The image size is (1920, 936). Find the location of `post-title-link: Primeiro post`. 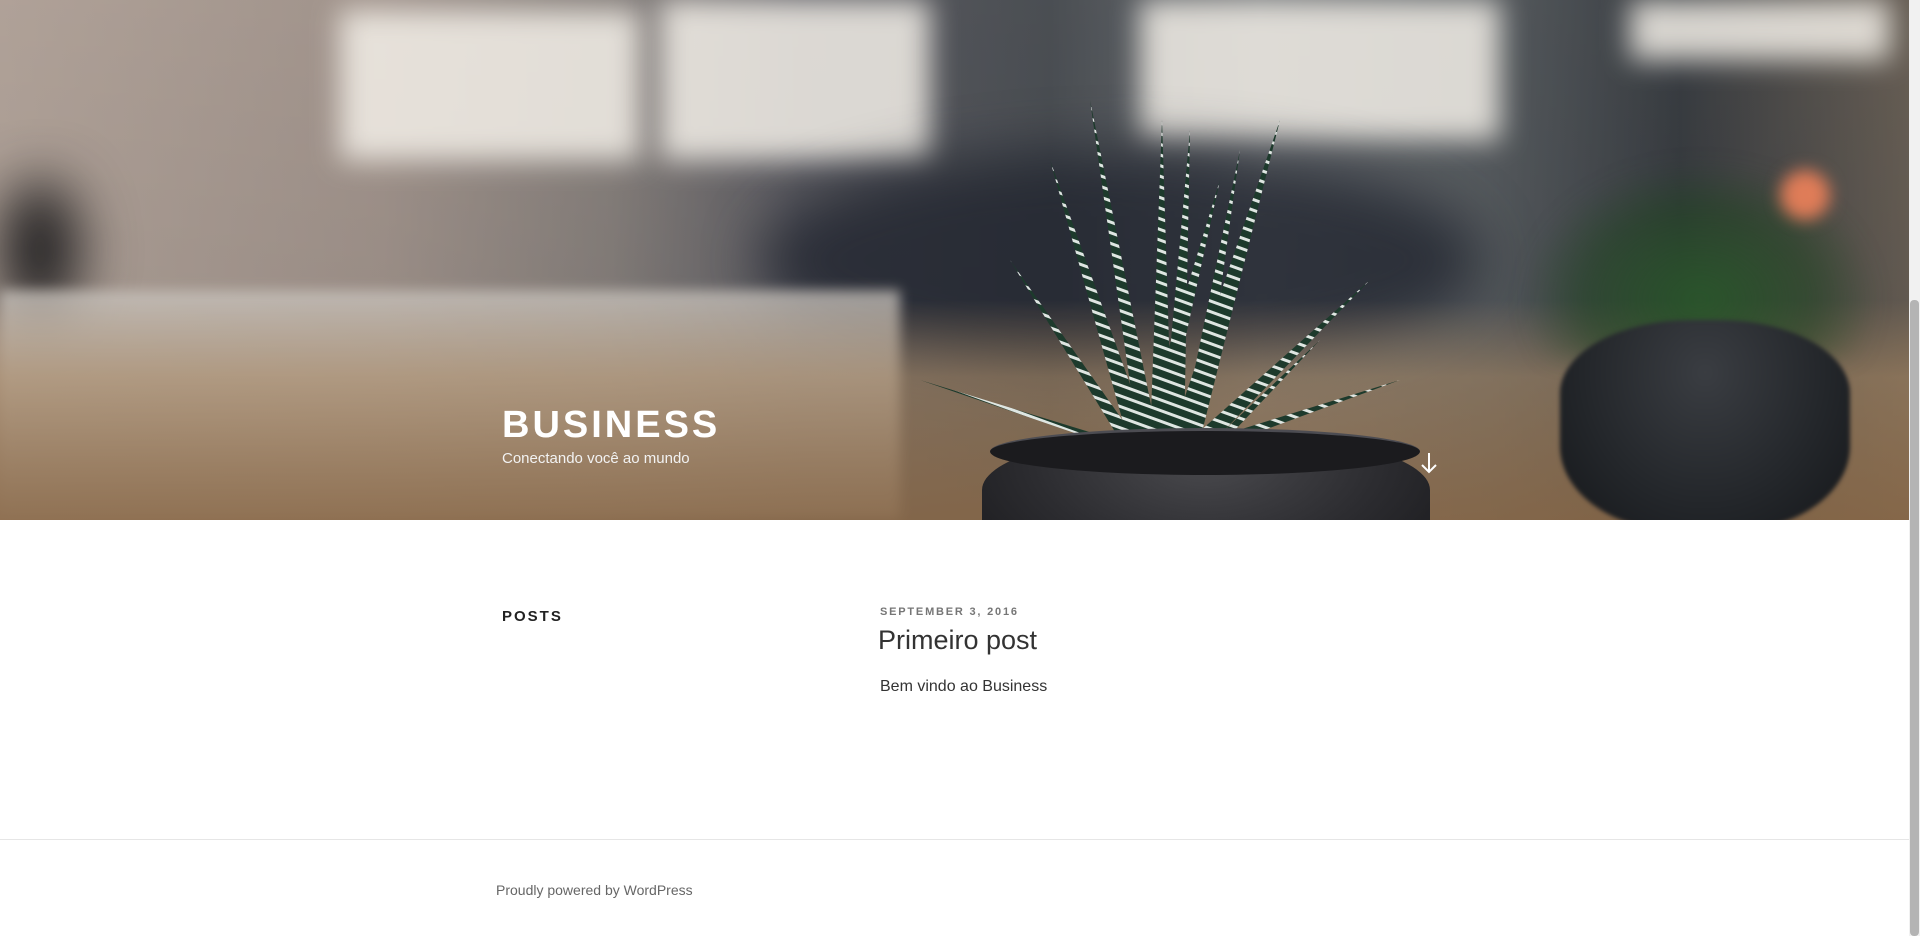

post-title-link: Primeiro post is located at coordinates (957, 640).